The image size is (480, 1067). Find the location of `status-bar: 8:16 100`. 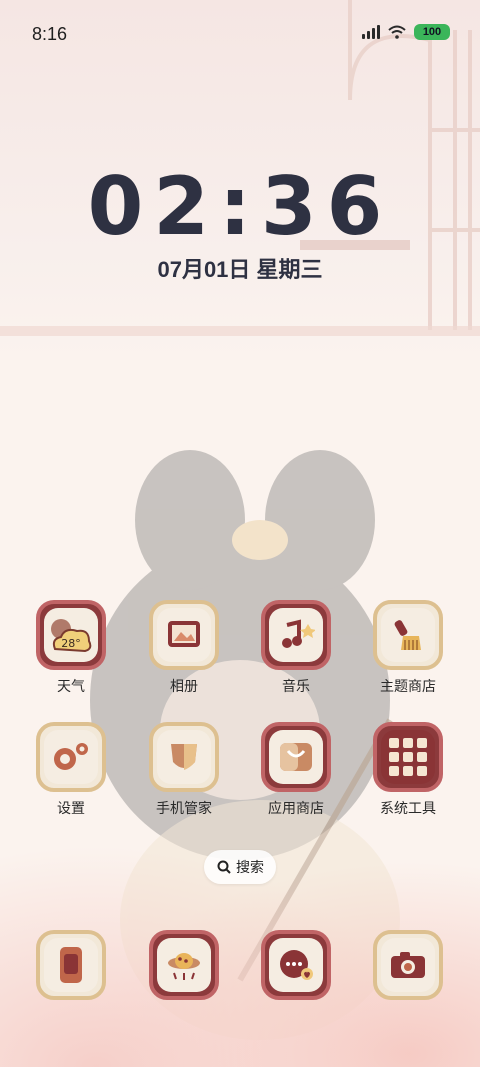

status-bar: 8:16 100 is located at coordinates (240, 35).